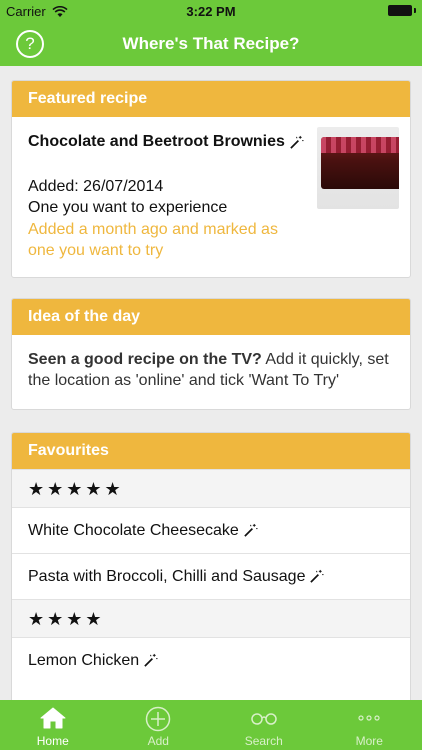 This screenshot has width=422, height=750. I want to click on featured-added-date: Added: 26/07/2014, so click(96, 186).